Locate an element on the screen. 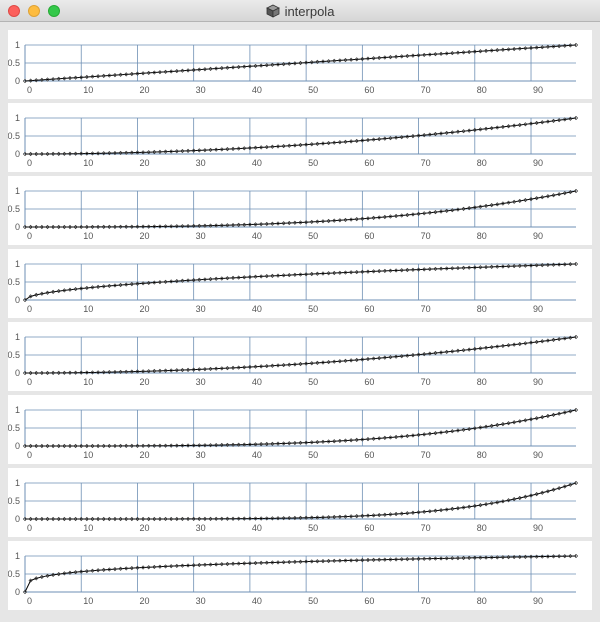 Image resolution: width=600 pixels, height=622 pixels. window-title-group: interpola is located at coordinates (300, 11).